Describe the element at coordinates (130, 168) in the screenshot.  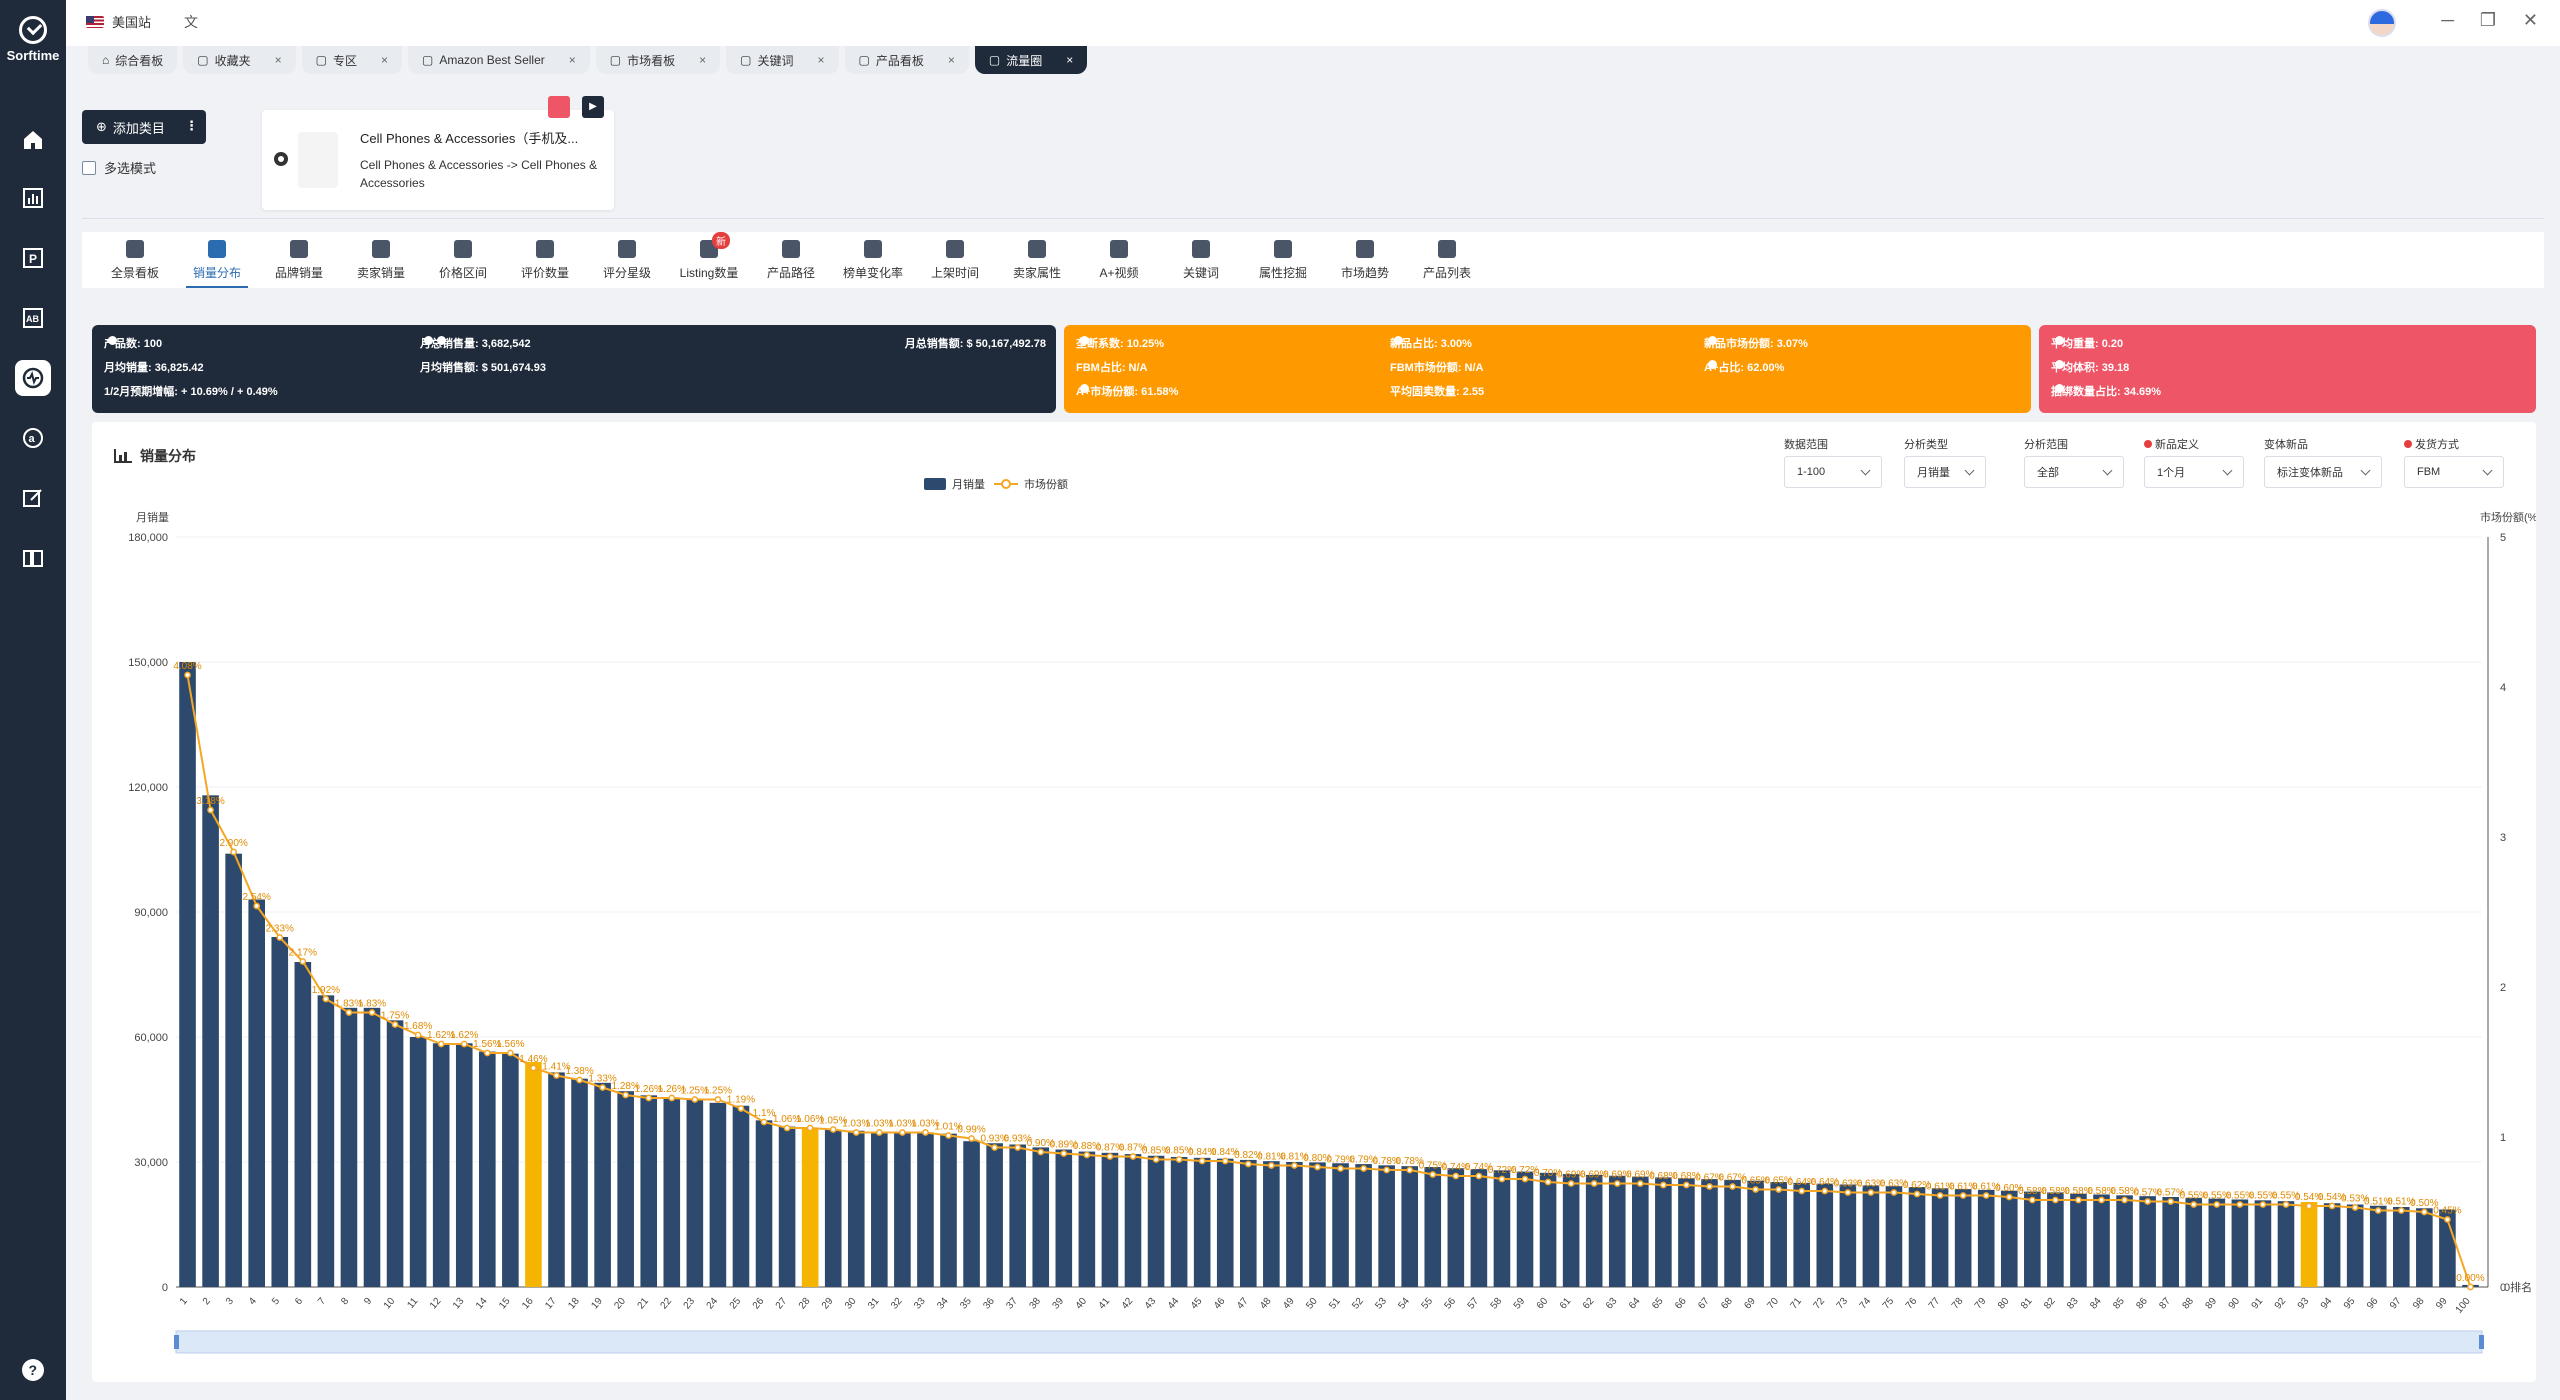
I see `multi-select-label: 多选模式` at that location.